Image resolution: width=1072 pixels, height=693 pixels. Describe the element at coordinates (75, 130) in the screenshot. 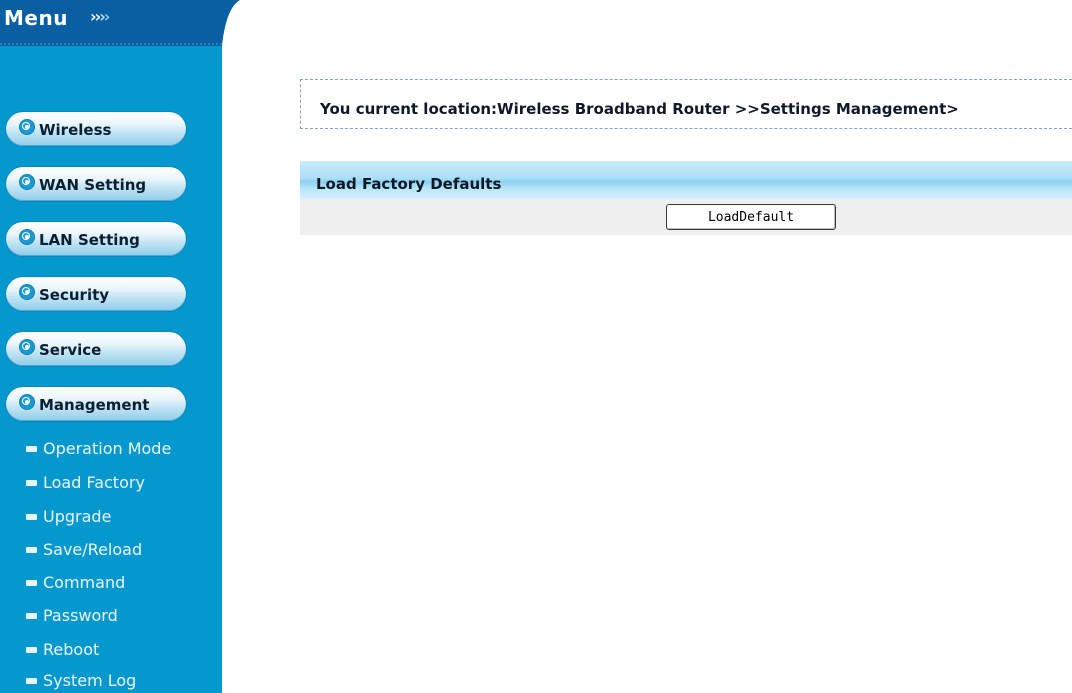

I see `nav-label: Wireless` at that location.